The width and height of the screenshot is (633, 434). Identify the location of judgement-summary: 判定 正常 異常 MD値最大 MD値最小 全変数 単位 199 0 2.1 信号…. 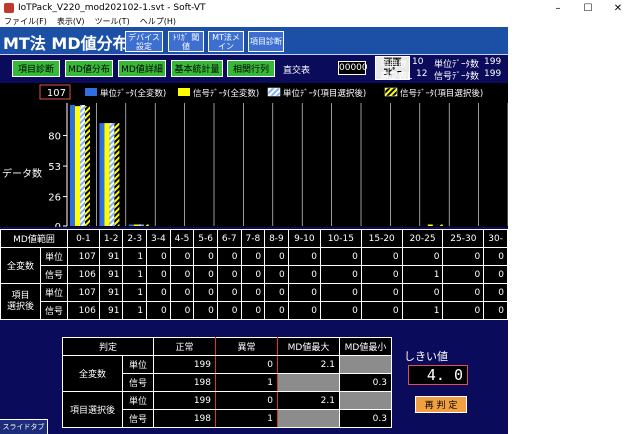
(227, 382).